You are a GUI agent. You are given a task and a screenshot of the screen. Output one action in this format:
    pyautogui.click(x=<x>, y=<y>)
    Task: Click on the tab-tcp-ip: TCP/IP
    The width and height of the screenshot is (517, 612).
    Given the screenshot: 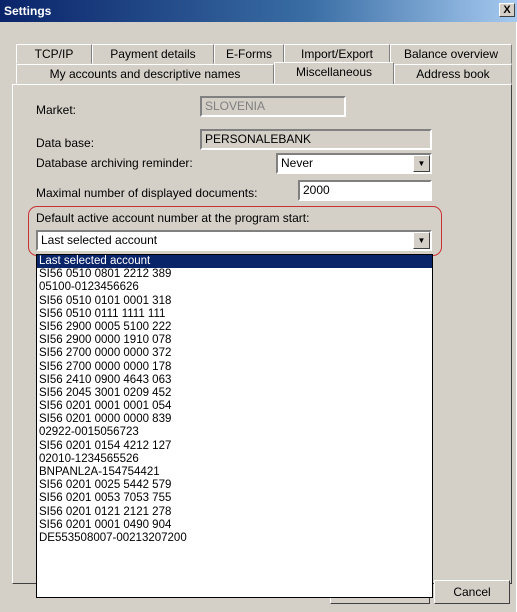 What is the action you would take?
    pyautogui.click(x=54, y=54)
    